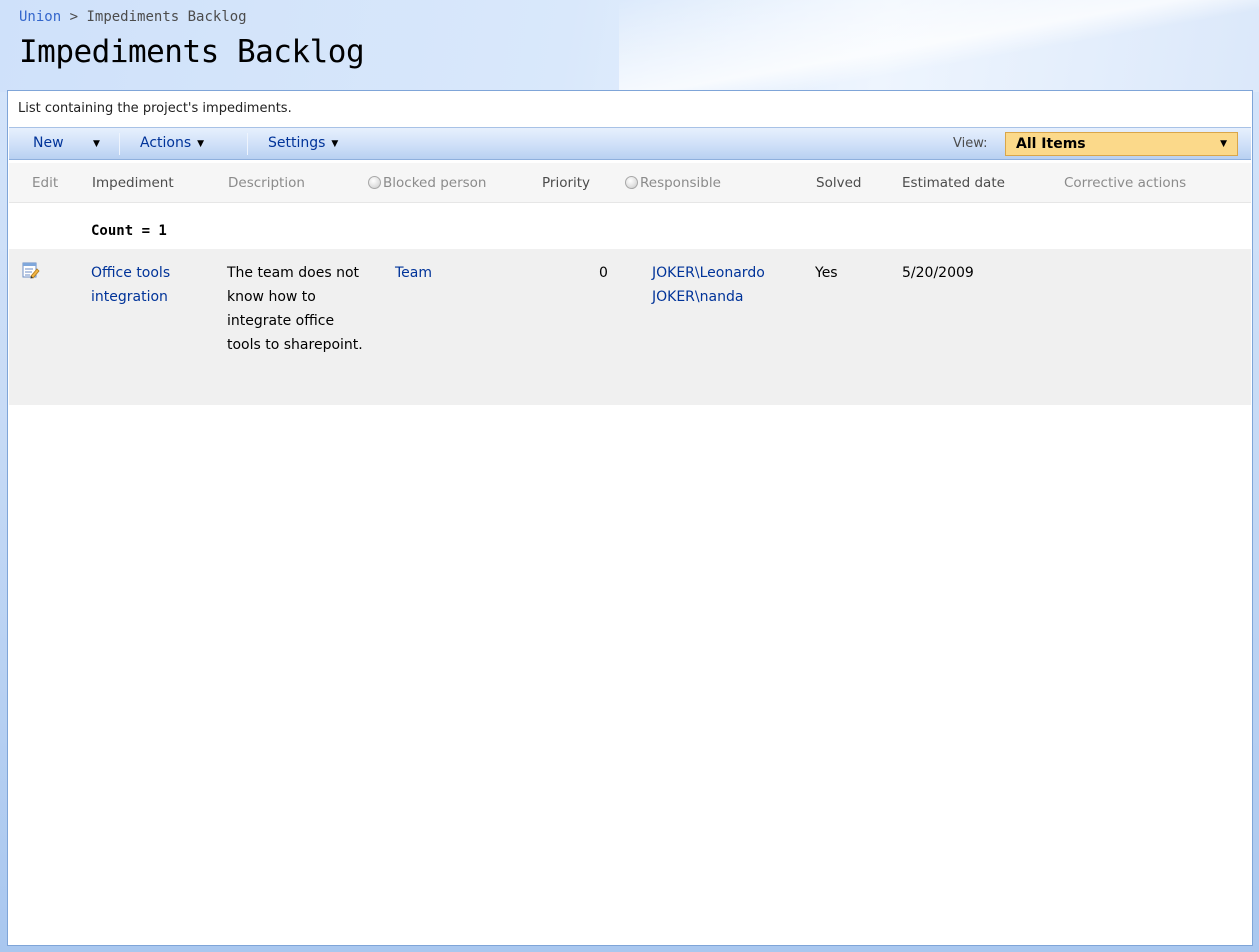 The height and width of the screenshot is (952, 1259). Describe the element at coordinates (1125, 183) in the screenshot. I see `column-header-corrective-actions: Corrective actions` at that location.